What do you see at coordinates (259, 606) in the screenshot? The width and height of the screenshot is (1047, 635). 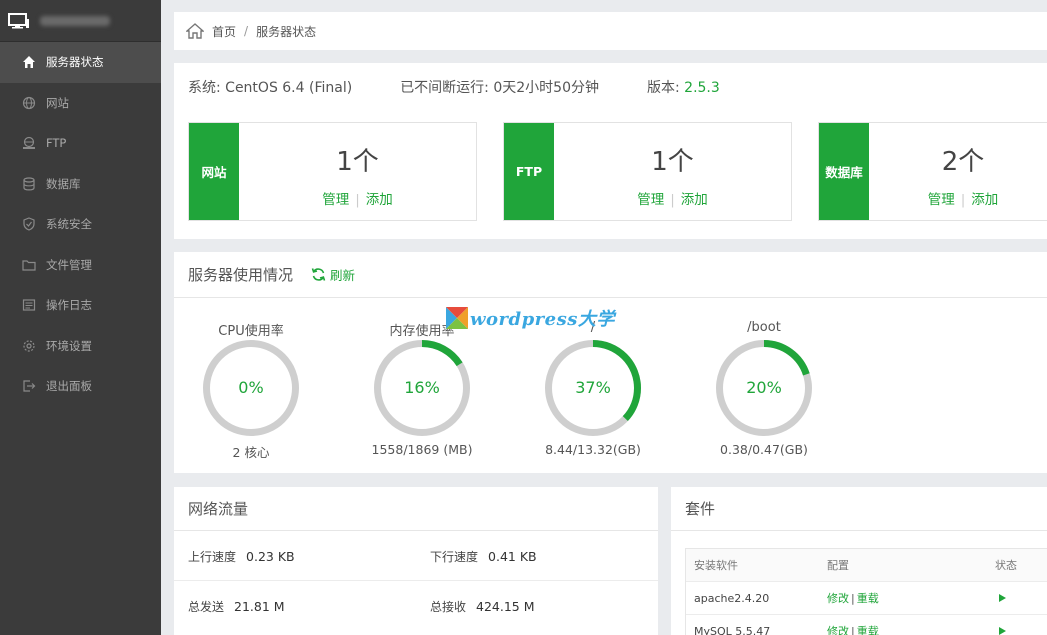 I see `total-sent-value: 21.81 M` at bounding box center [259, 606].